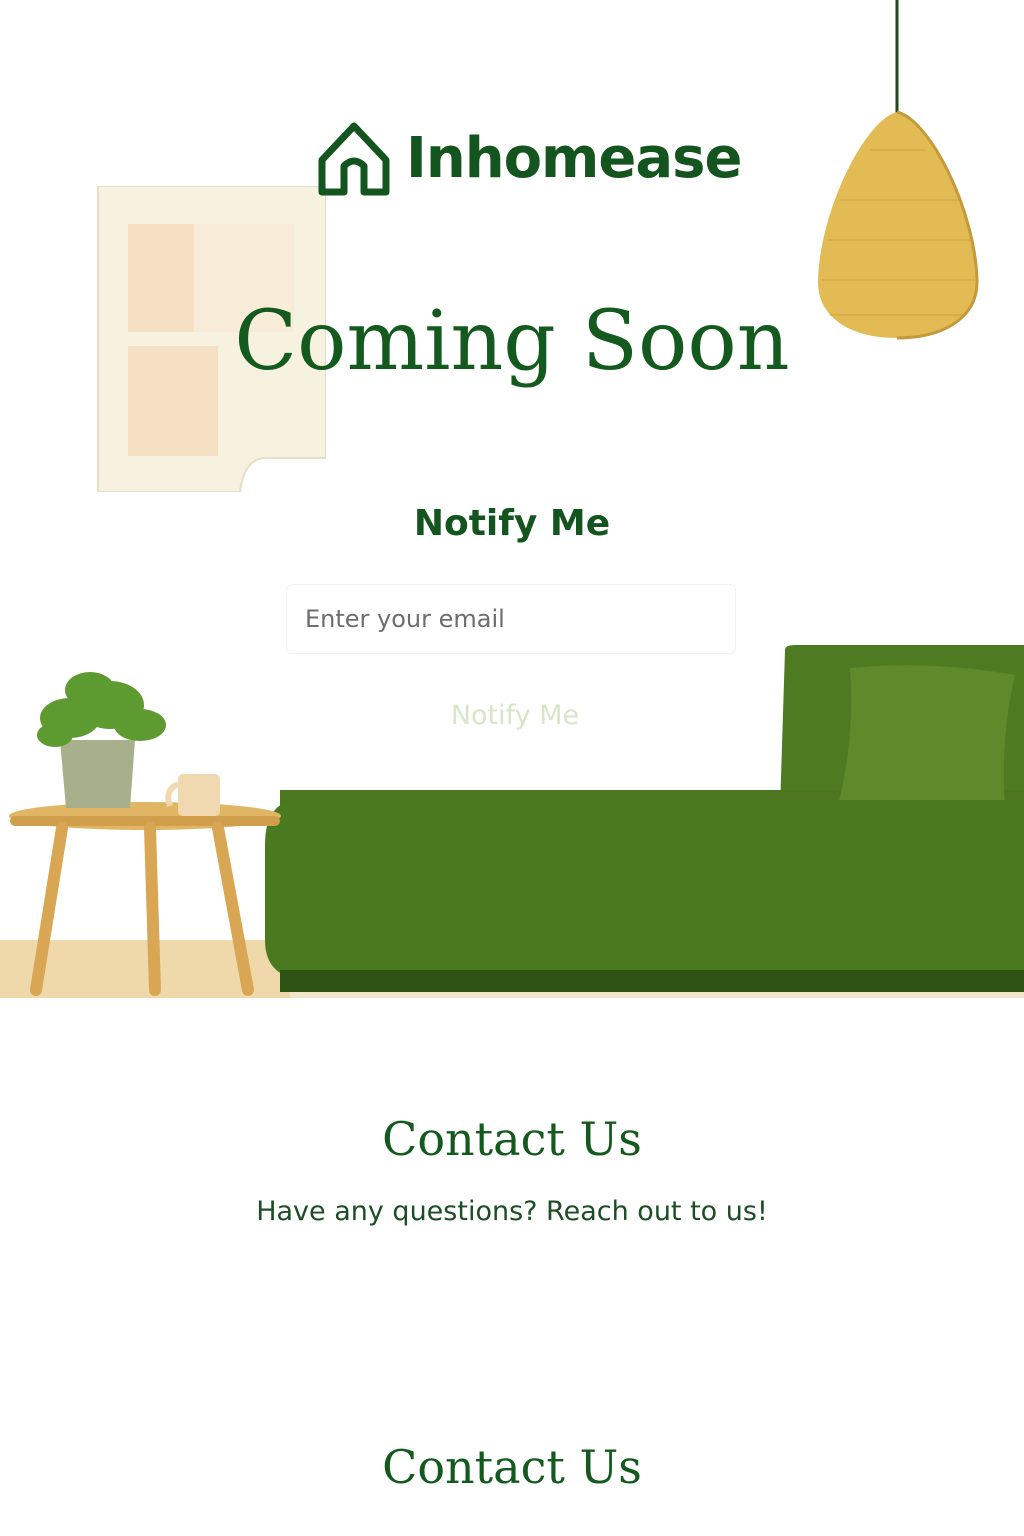 The image size is (1024, 1536). Describe the element at coordinates (574, 158) in the screenshot. I see `brand-name: Inhomease` at that location.